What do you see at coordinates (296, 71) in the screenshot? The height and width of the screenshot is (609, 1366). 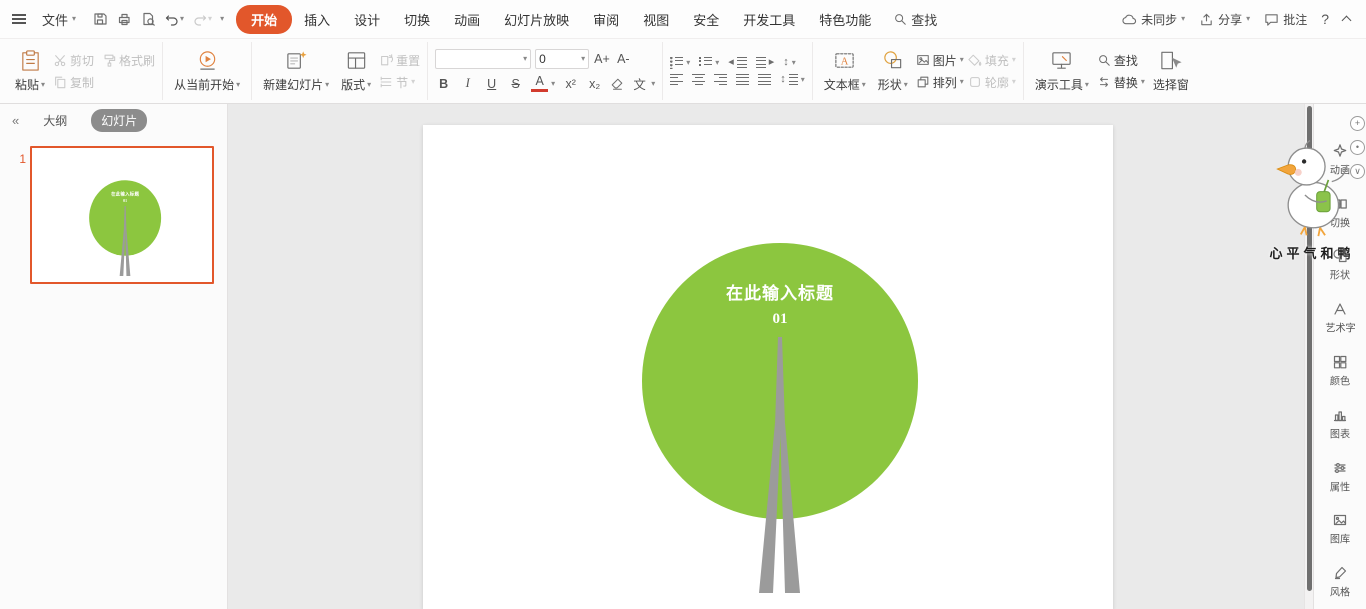 I see `new-slide-button: 新建幻灯片 ▾` at bounding box center [296, 71].